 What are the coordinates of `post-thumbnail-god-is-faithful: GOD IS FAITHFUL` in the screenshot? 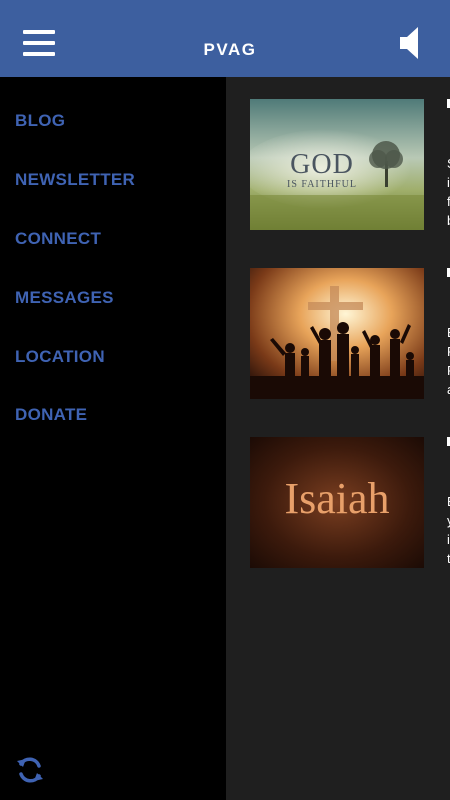 It's located at (337, 164).